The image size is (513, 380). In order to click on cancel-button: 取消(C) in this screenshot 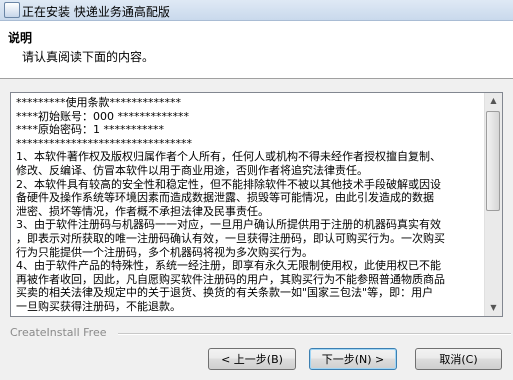, I will do `click(458, 359)`.